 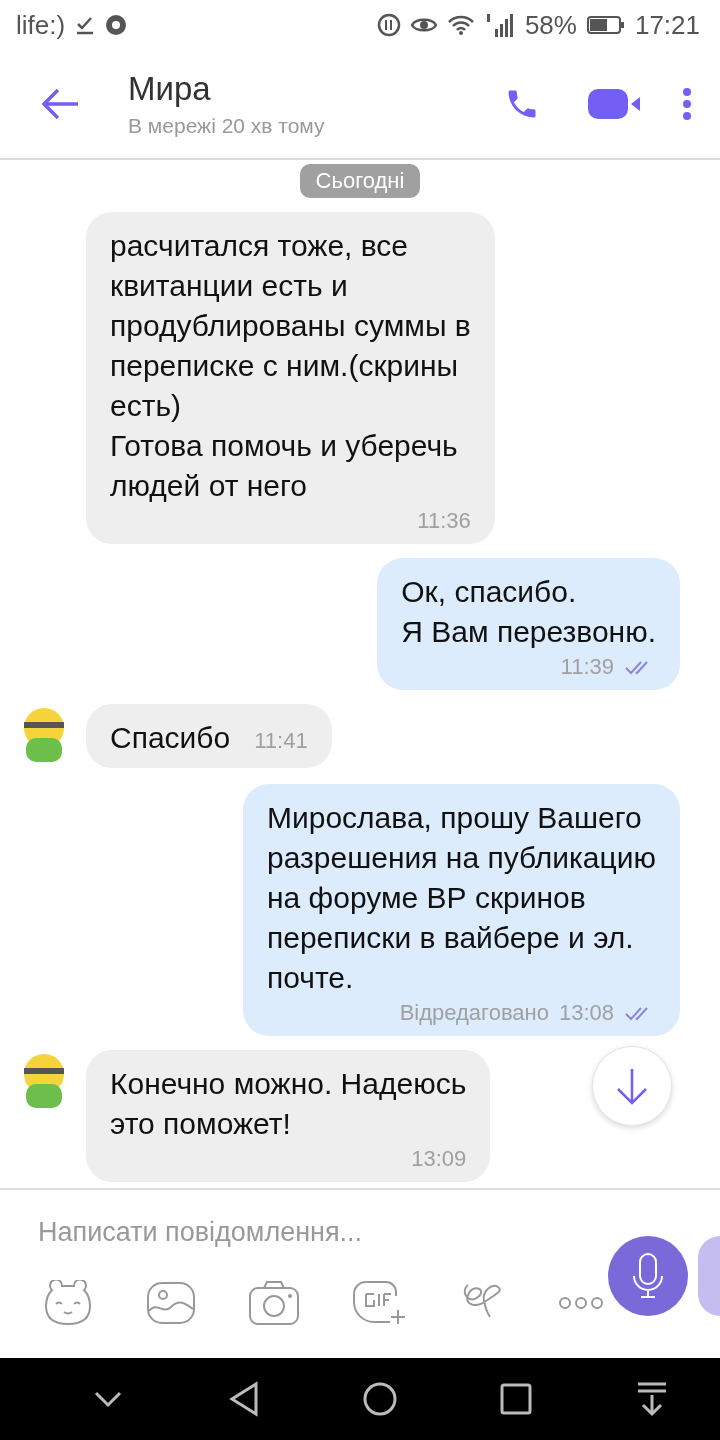 I want to click on message-bubble: Конечно можно. Надеюсь это поможет! 13:09, so click(x=288, y=1116).